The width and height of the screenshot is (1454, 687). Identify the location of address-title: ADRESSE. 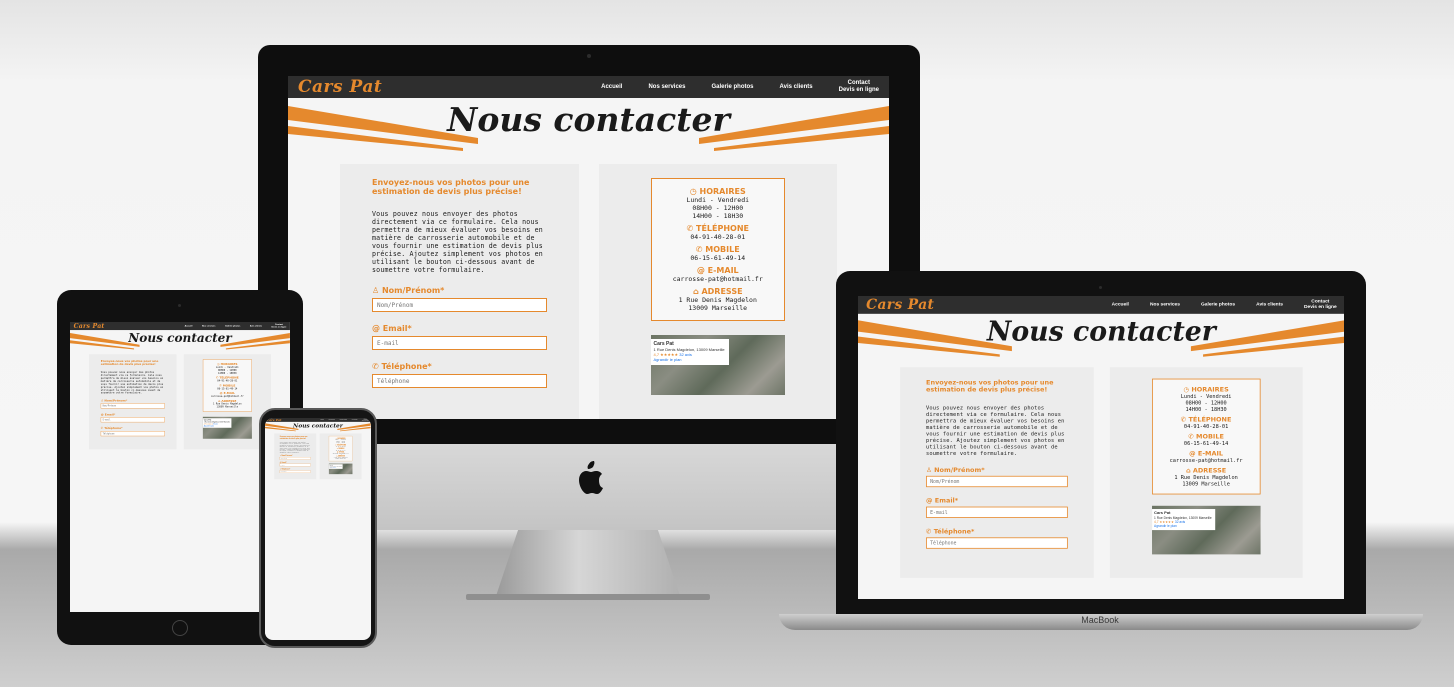
(1209, 470).